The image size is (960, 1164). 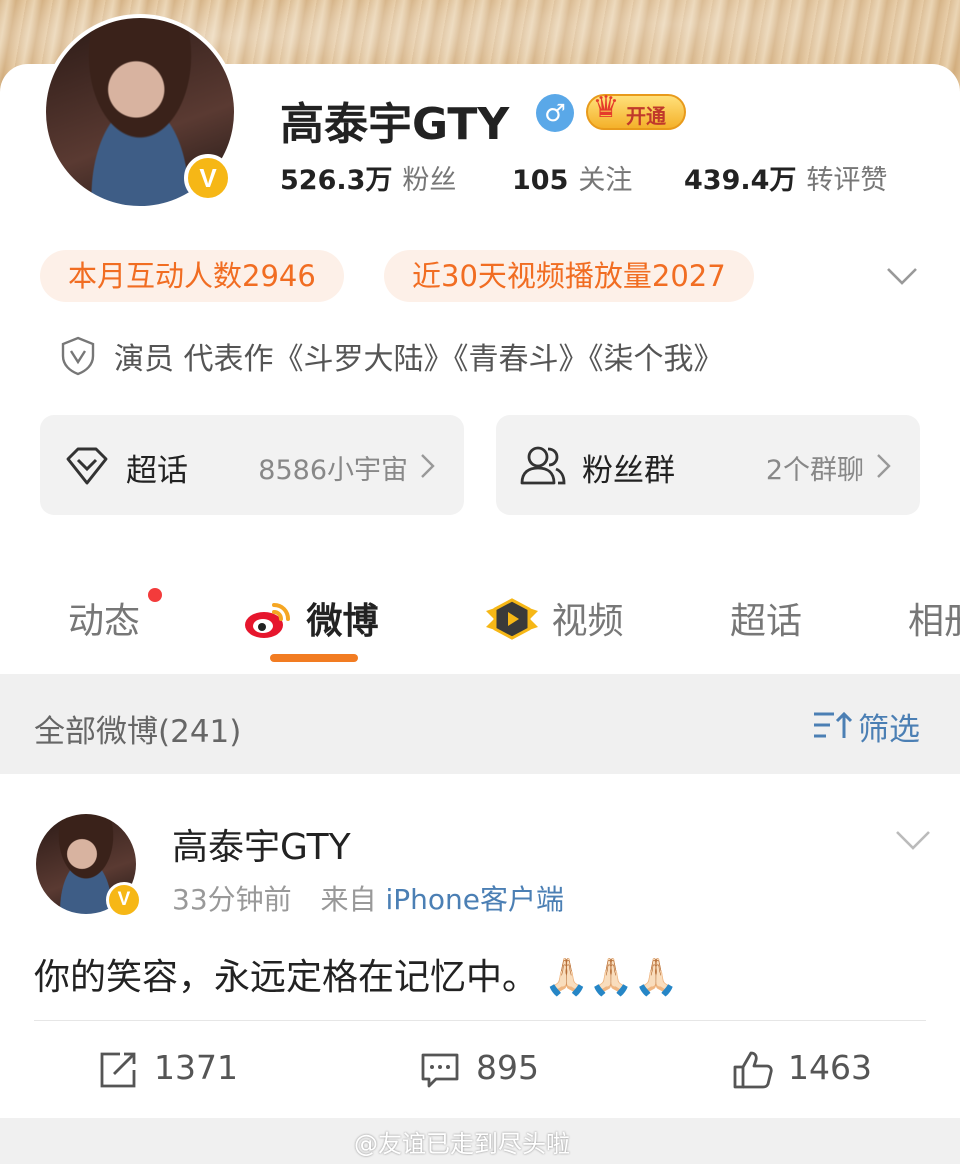 What do you see at coordinates (348, 899) in the screenshot?
I see `post-from-prefix: 来自` at bounding box center [348, 899].